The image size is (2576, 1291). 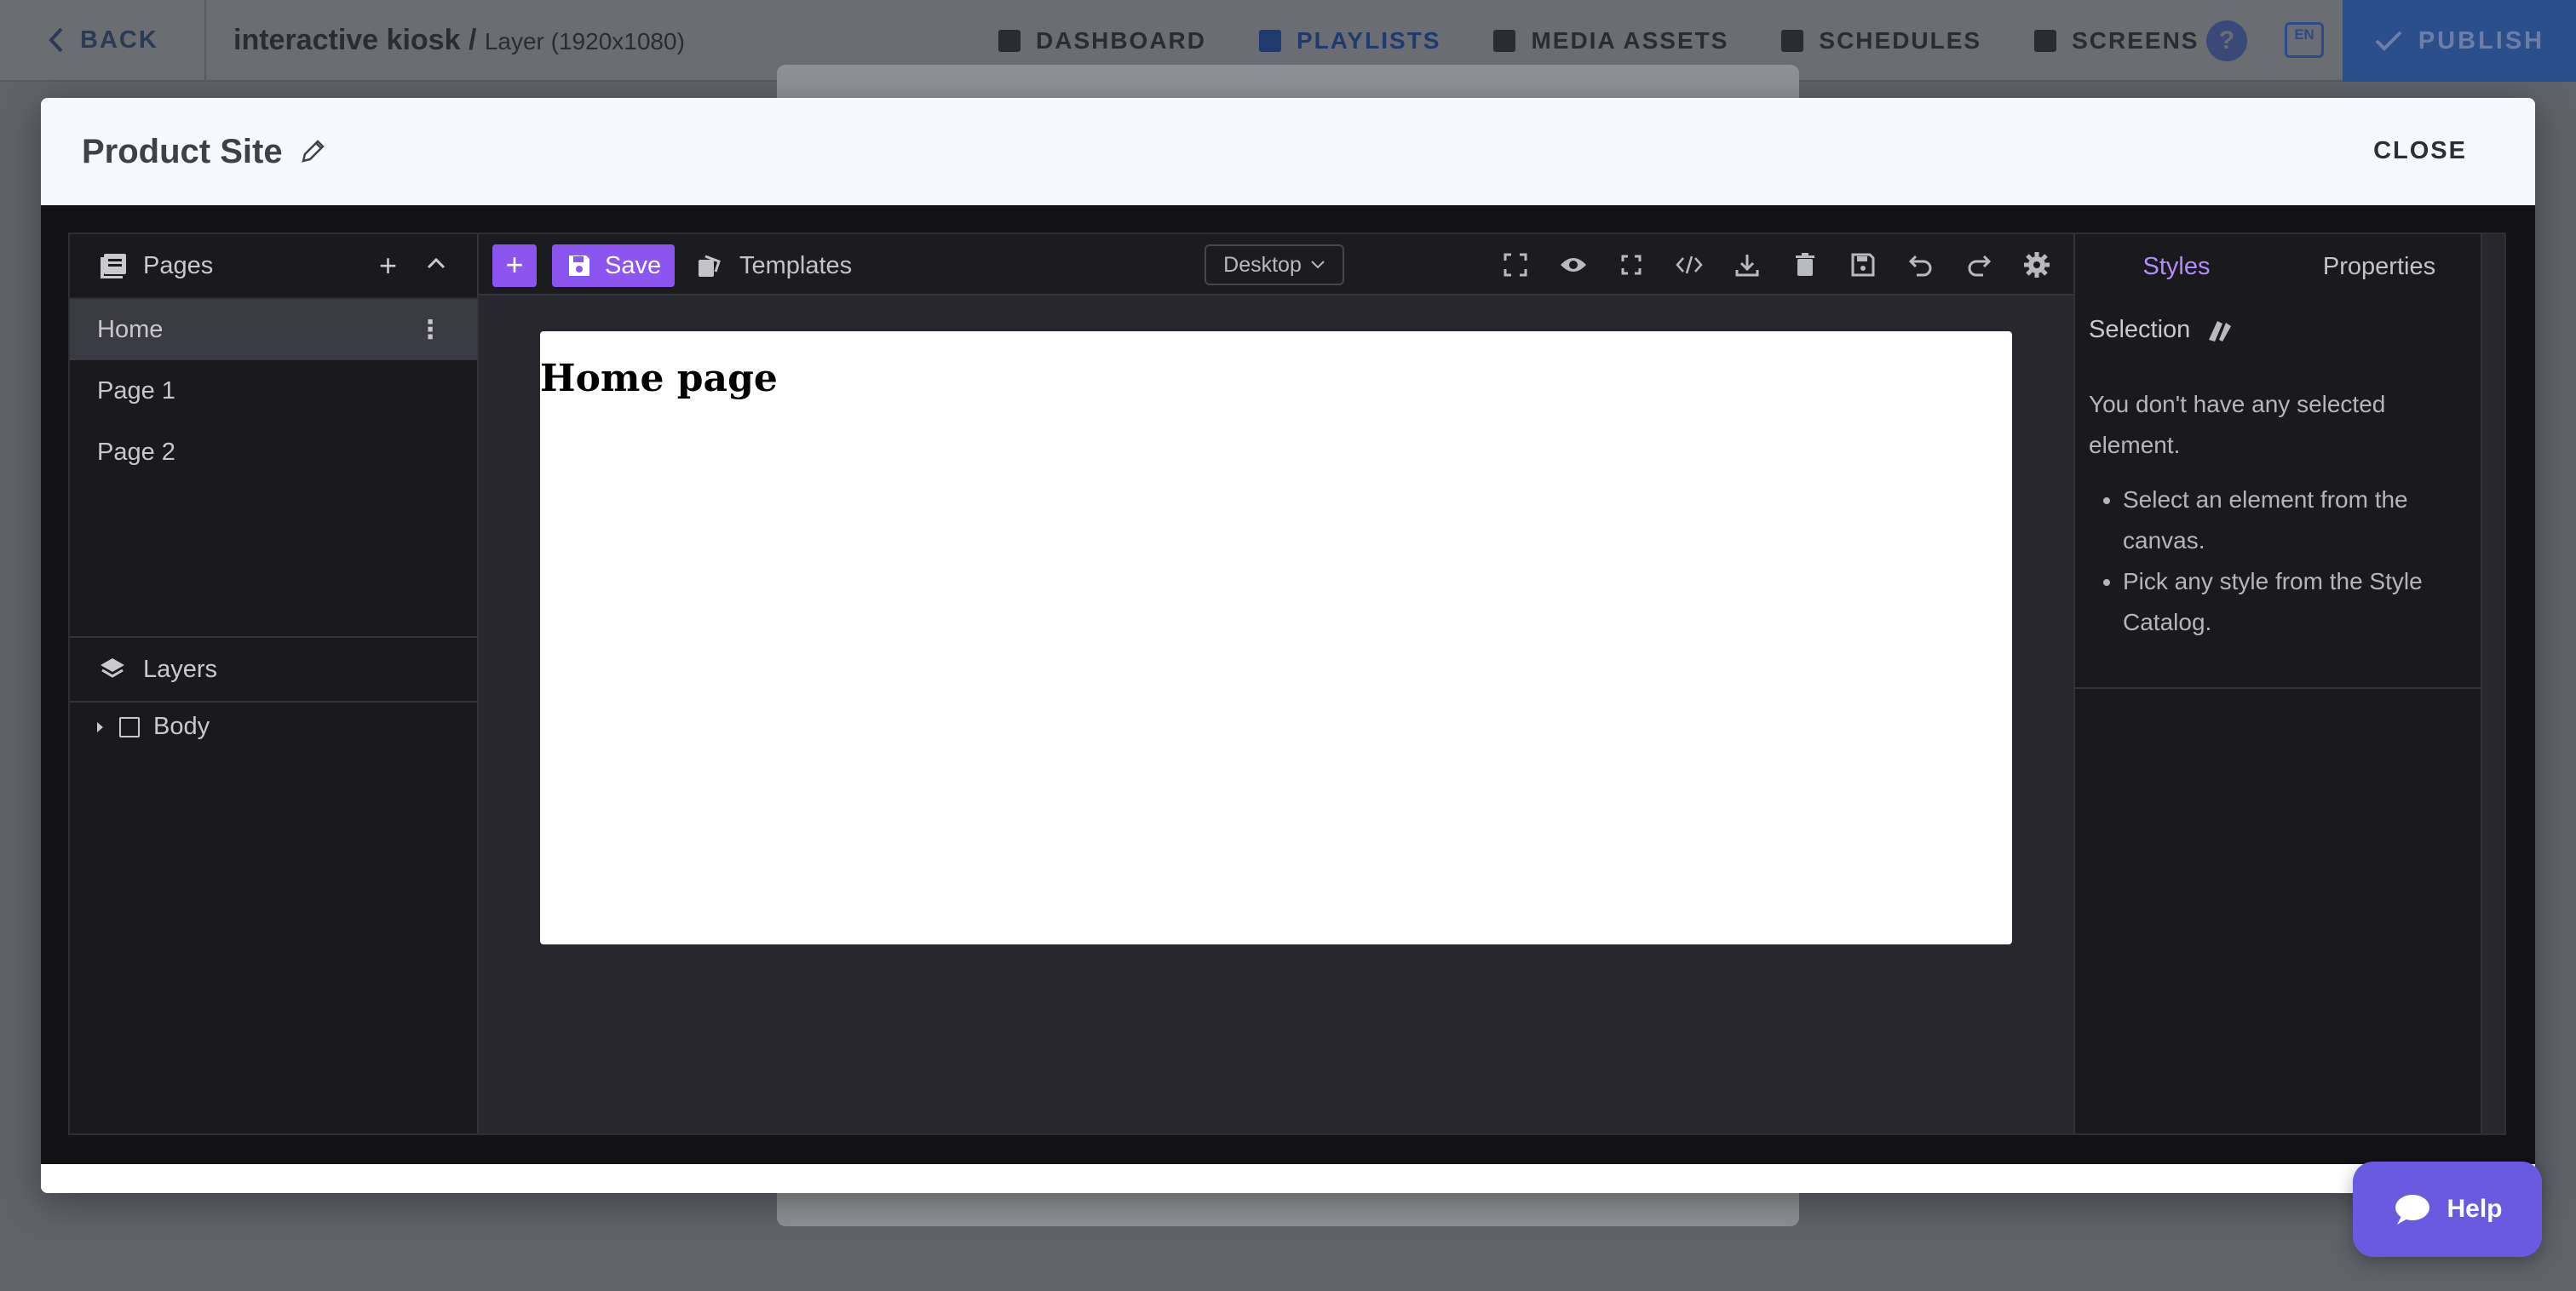 I want to click on nav-screens-label: SCREENS, so click(x=2136, y=40).